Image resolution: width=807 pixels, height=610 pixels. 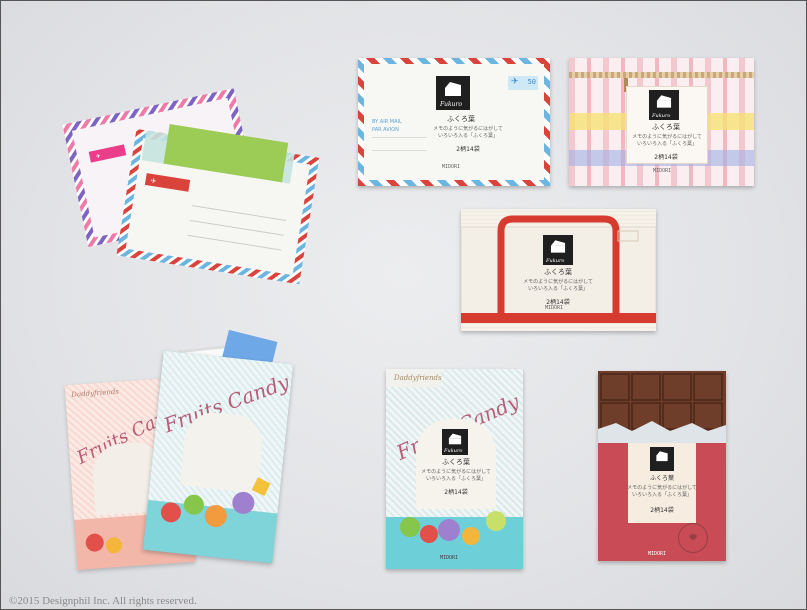 What do you see at coordinates (218, 457) in the screenshot?
I see `candy-box-teal: Fruits Candy` at bounding box center [218, 457].